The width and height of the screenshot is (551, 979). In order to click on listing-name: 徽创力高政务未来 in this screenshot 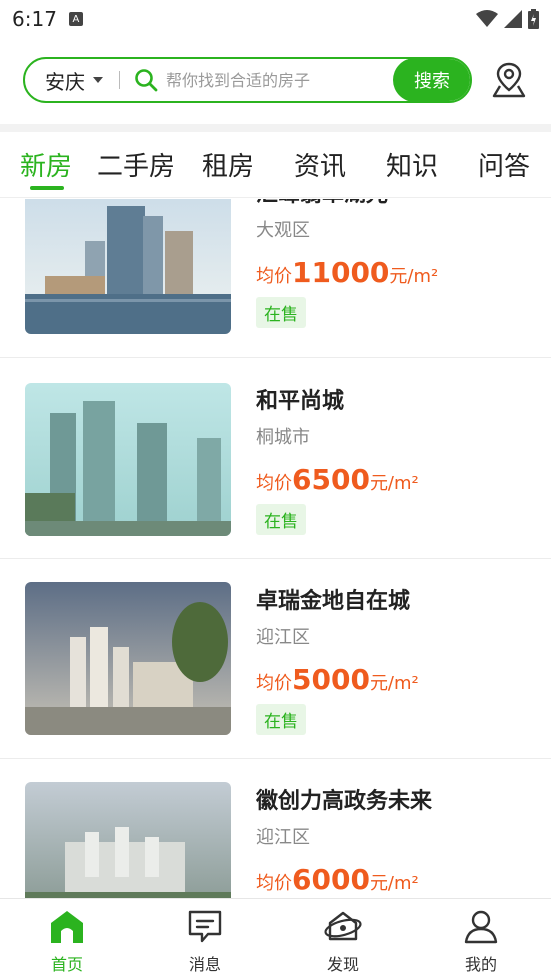, I will do `click(344, 801)`.